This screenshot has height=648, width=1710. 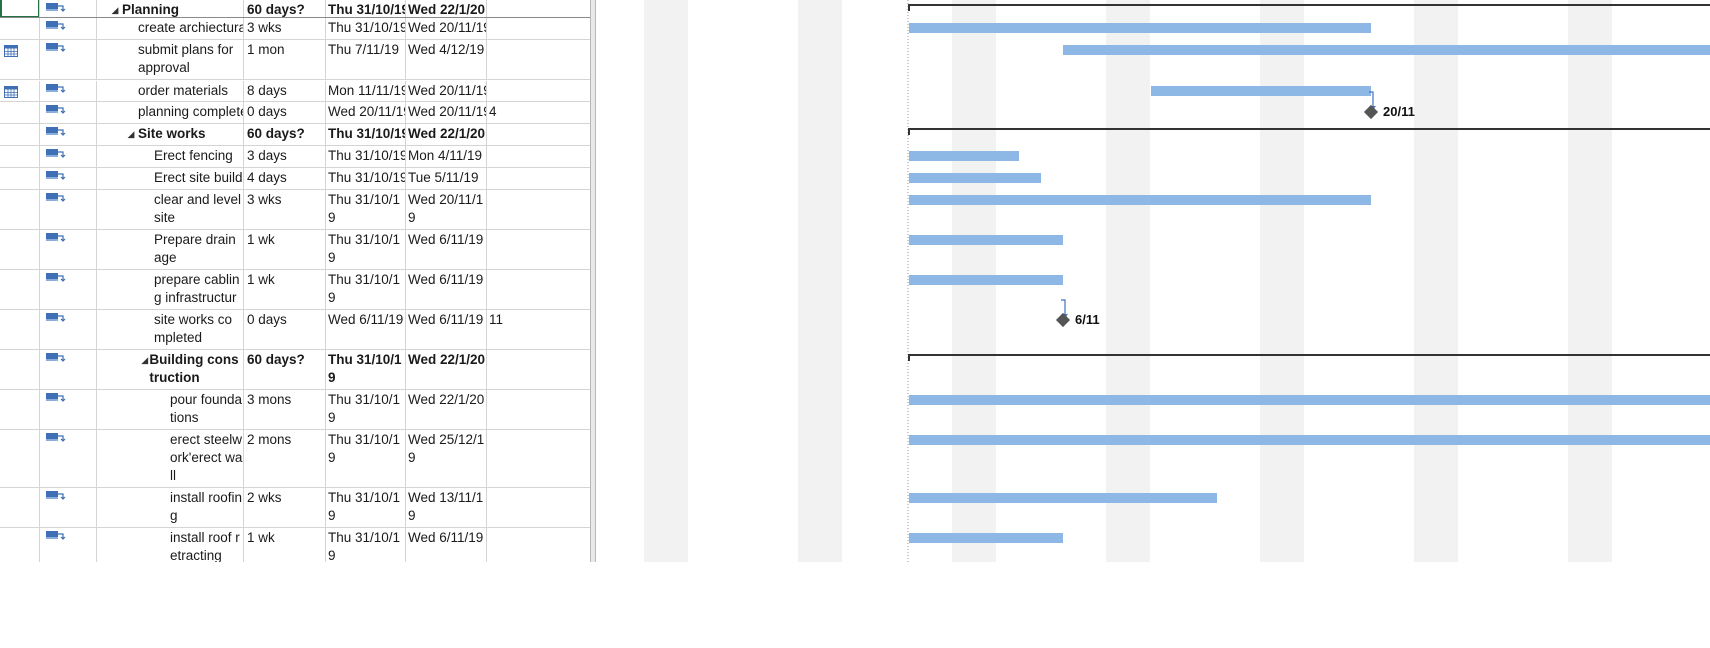 I want to click on duration-cell: 3 days, so click(x=285, y=156).